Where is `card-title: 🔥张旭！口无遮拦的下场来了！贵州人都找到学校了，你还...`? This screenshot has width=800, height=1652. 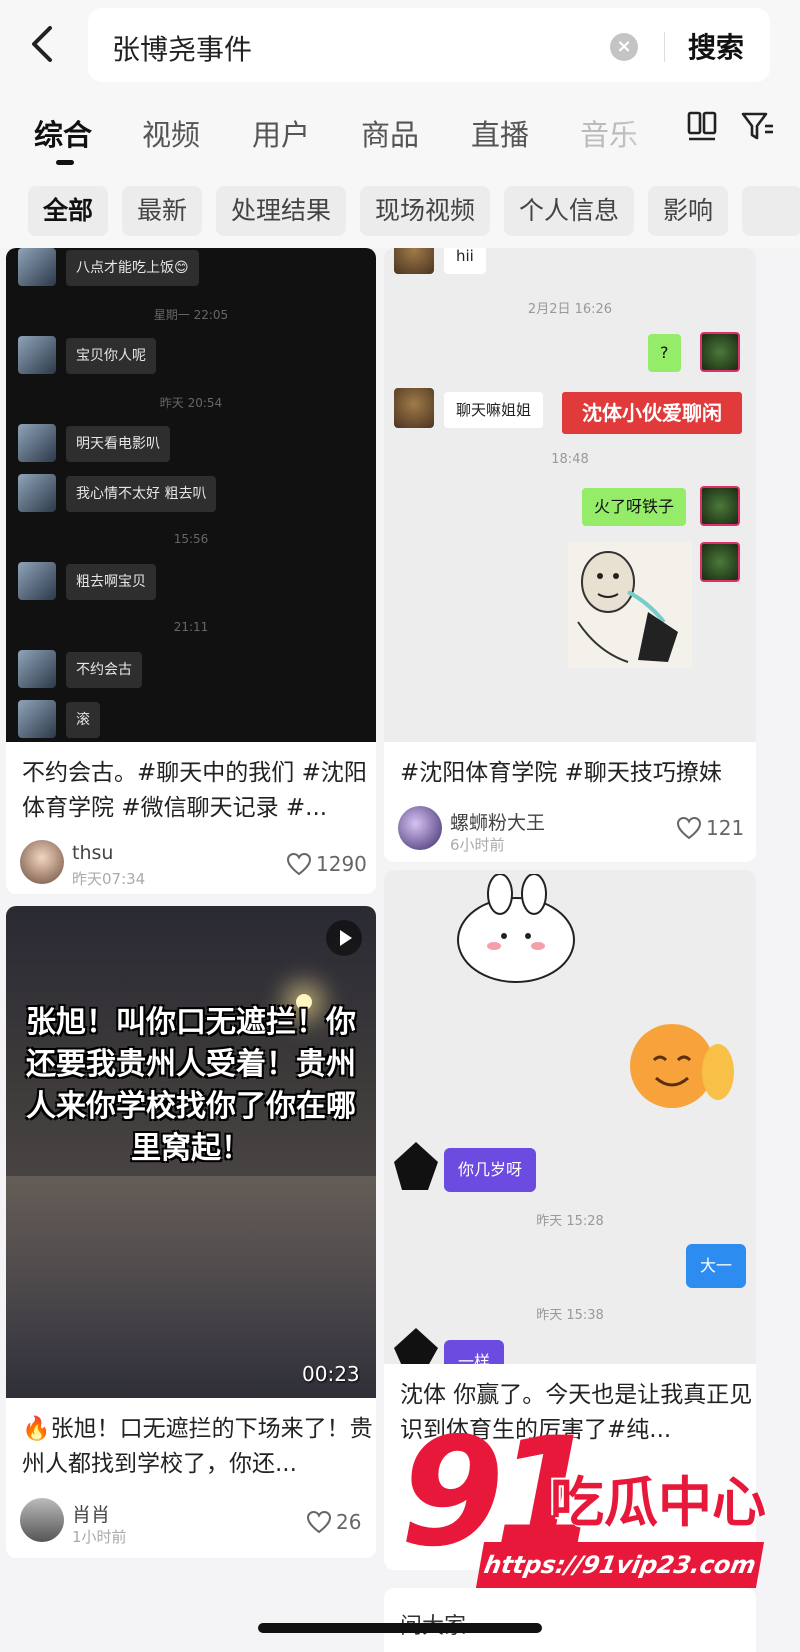 card-title: 🔥张旭！口无遮拦的下场来了！贵州人都找到学校了，你还... is located at coordinates (197, 1446).